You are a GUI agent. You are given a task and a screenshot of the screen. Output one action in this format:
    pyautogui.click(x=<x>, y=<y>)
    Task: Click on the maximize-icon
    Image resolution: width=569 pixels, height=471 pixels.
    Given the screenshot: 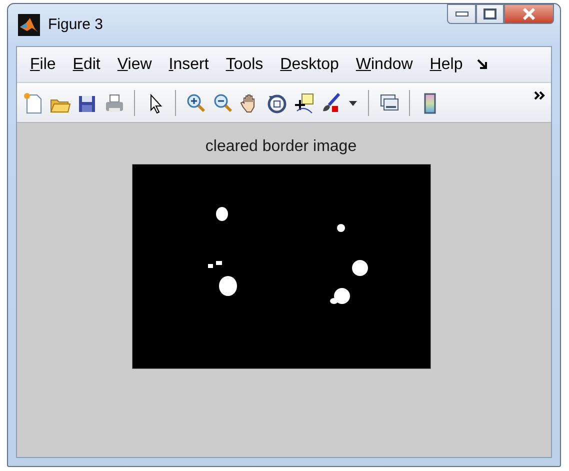 What is the action you would take?
    pyautogui.click(x=490, y=14)
    